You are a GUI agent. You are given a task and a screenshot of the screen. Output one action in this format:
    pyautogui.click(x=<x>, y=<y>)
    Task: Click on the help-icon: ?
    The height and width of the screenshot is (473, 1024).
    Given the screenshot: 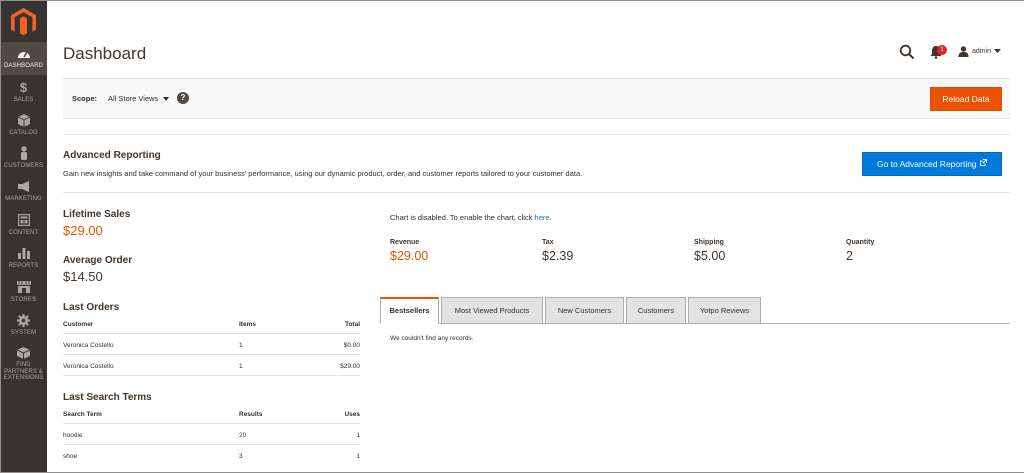 What is the action you would take?
    pyautogui.click(x=183, y=98)
    